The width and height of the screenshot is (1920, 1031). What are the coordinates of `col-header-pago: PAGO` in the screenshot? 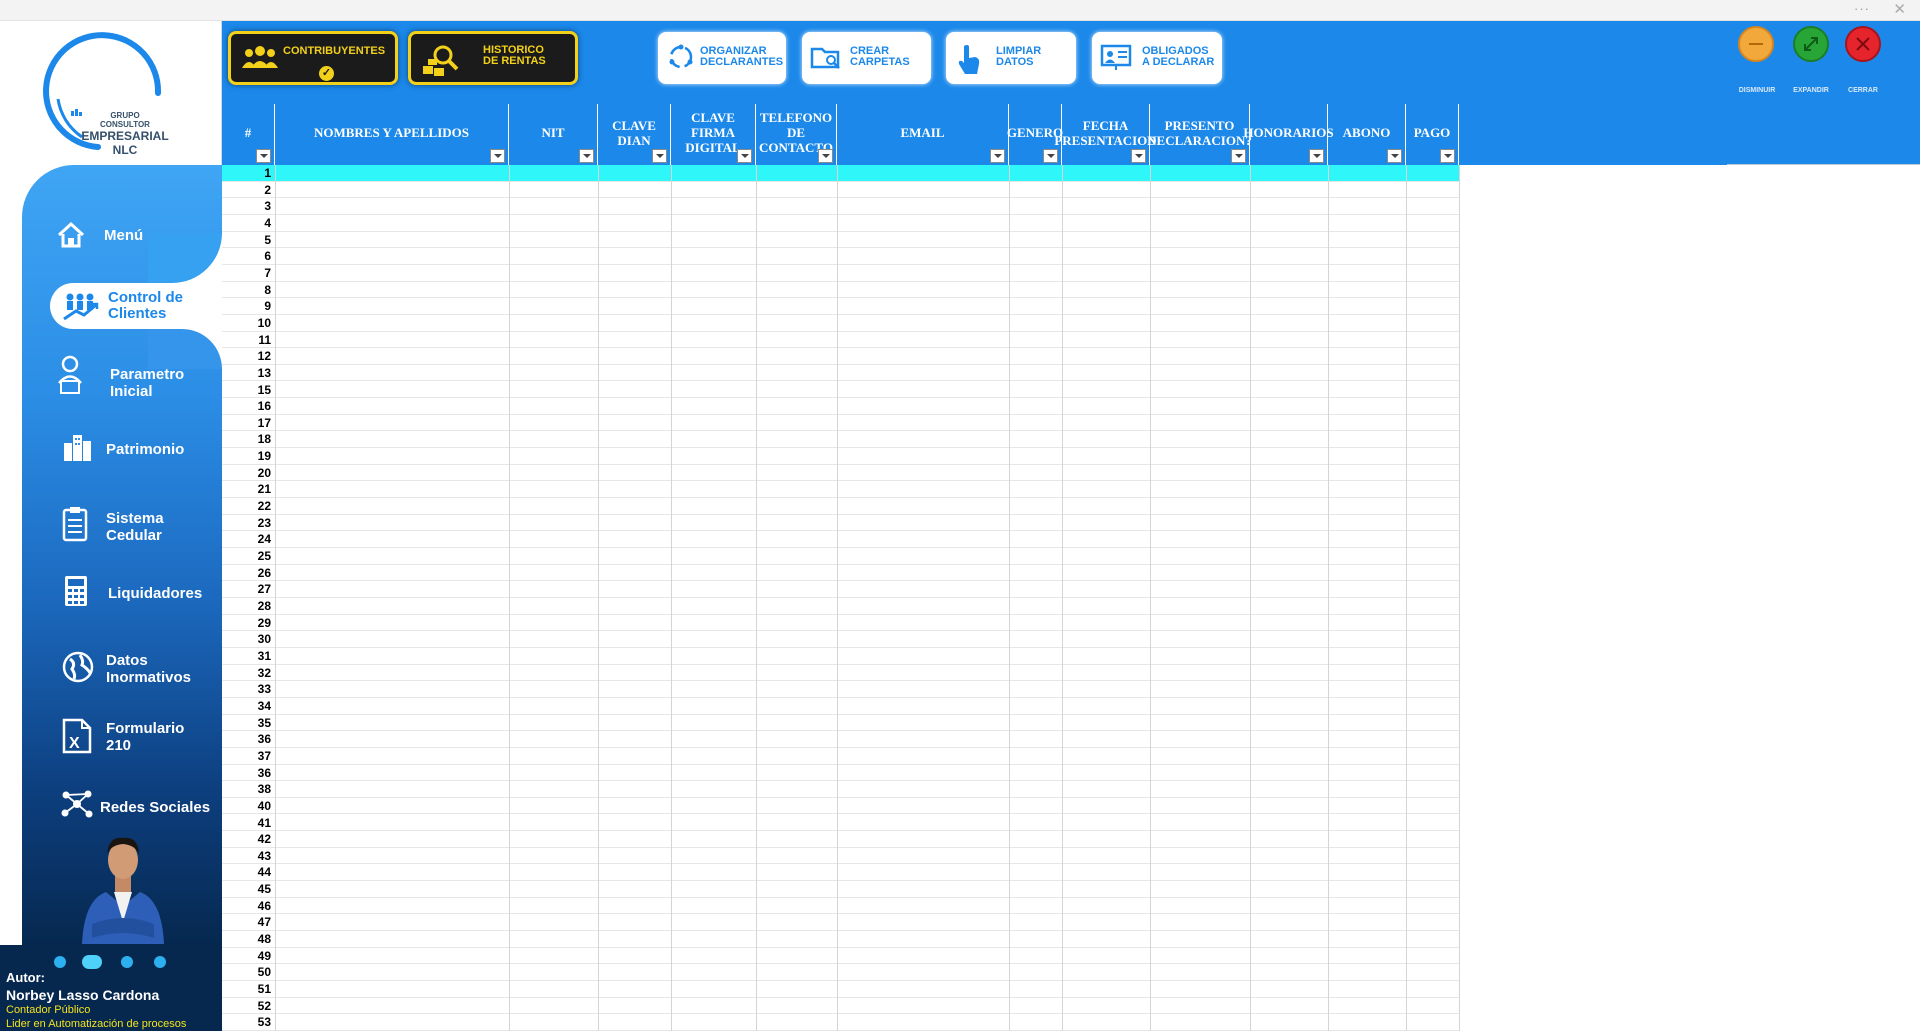 It's located at (1432, 134).